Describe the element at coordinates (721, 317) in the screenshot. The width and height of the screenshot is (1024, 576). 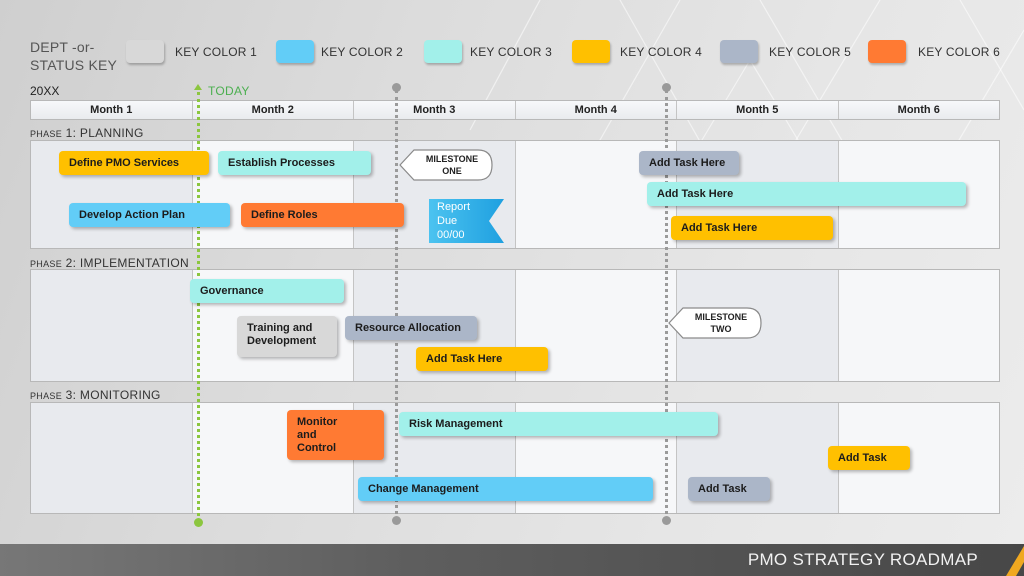
I see `milestone-two-line1: MILESTONE` at that location.